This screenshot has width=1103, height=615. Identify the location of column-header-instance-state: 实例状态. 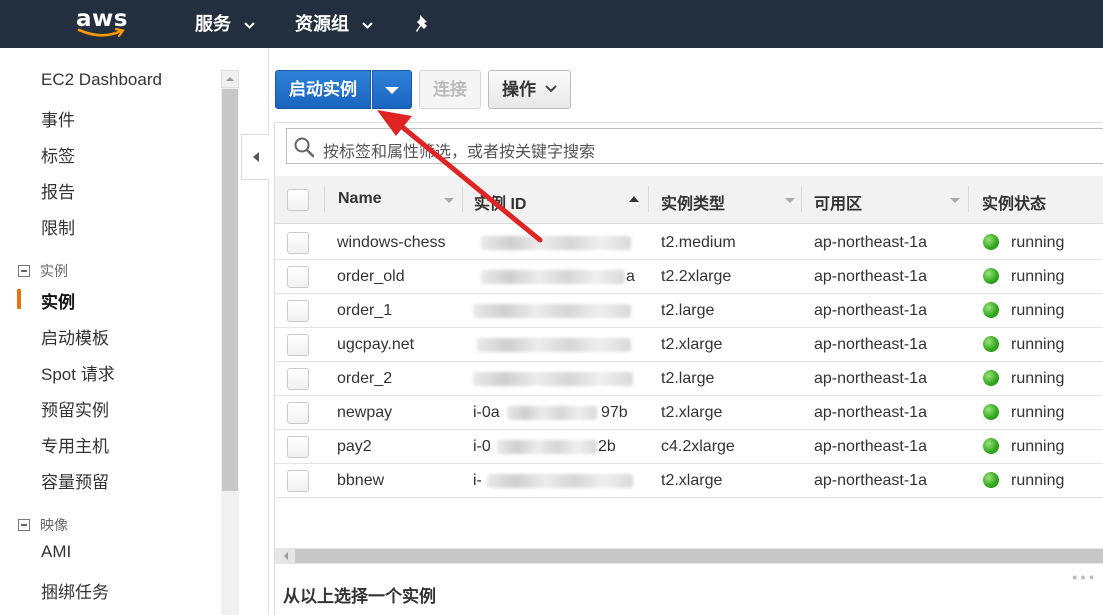
(1014, 202).